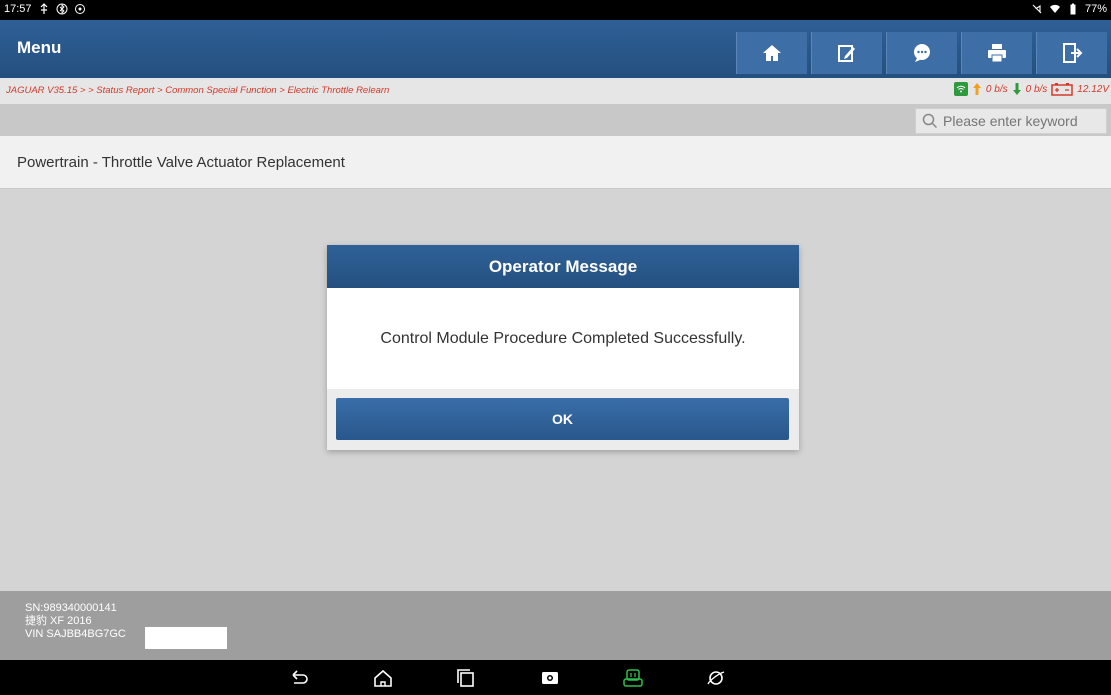  What do you see at coordinates (930, 121) in the screenshot?
I see `search-icon` at bounding box center [930, 121].